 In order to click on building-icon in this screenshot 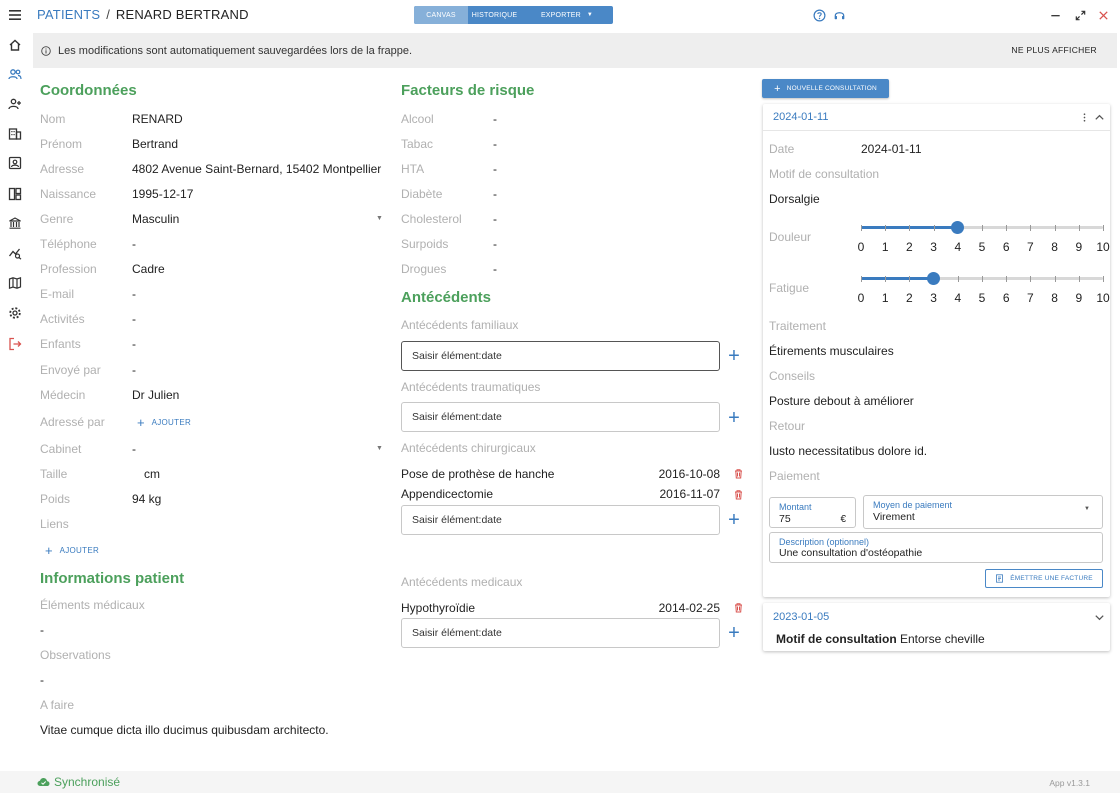, I will do `click(15, 134)`.